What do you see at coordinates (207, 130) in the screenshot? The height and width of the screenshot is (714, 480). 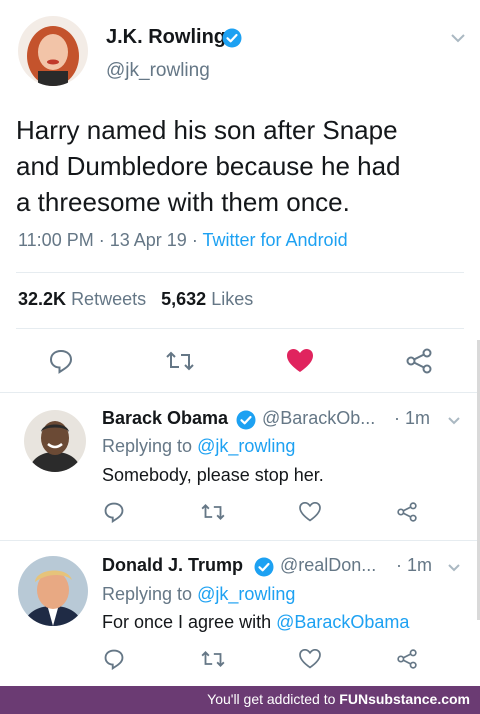 I see `tweet-text-line: Harry named his son after Snape` at bounding box center [207, 130].